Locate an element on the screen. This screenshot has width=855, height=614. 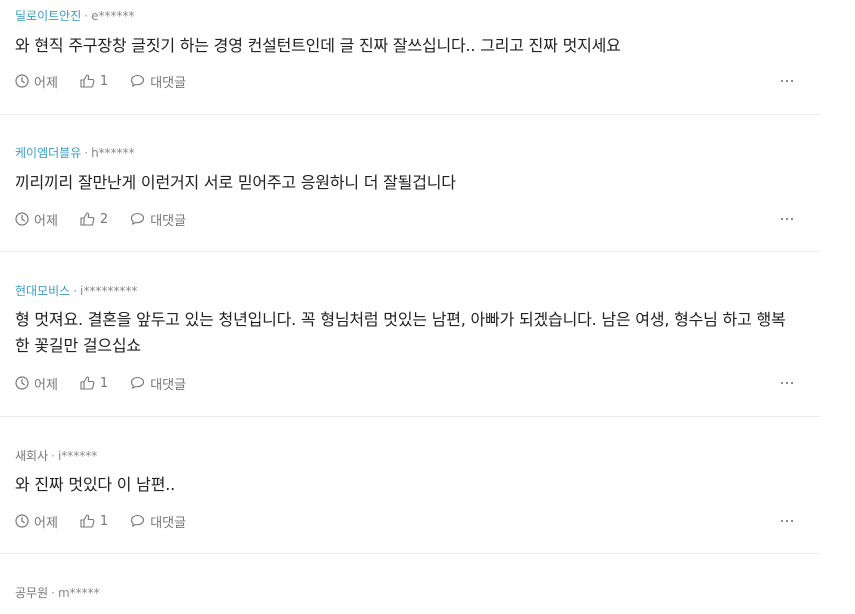
company-name: 케이엠더블유 is located at coordinates (48, 153).